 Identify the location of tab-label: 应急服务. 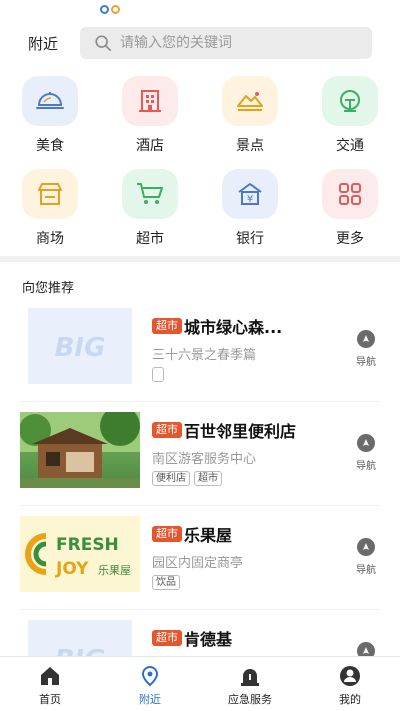
(250, 699).